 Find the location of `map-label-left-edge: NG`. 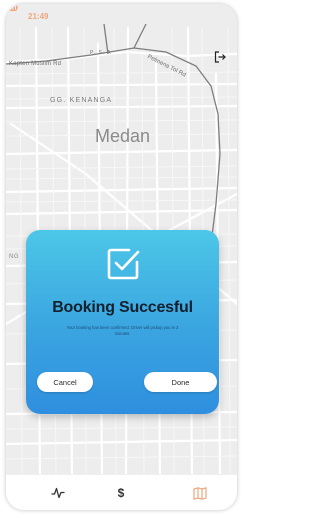

map-label-left-edge: NG is located at coordinates (14, 257).